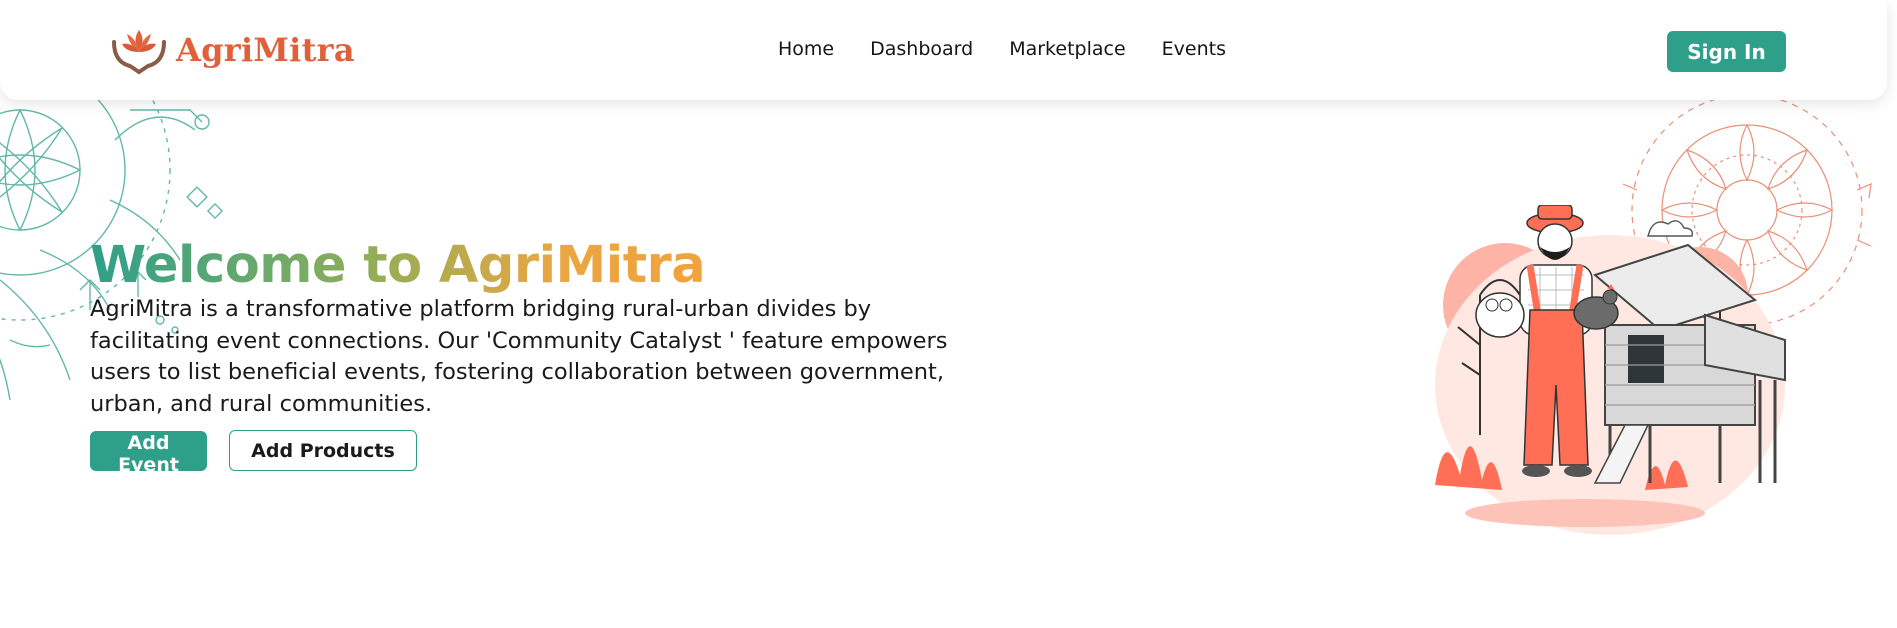  Describe the element at coordinates (806, 49) in the screenshot. I see `nav-home: Home` at that location.